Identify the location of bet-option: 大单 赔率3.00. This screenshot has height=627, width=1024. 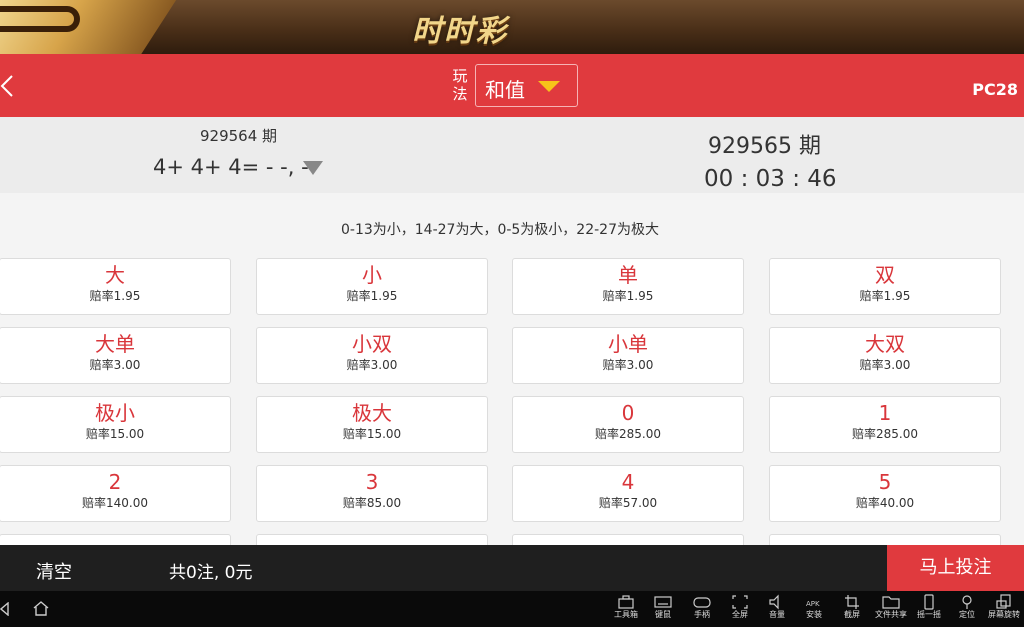
(115, 355).